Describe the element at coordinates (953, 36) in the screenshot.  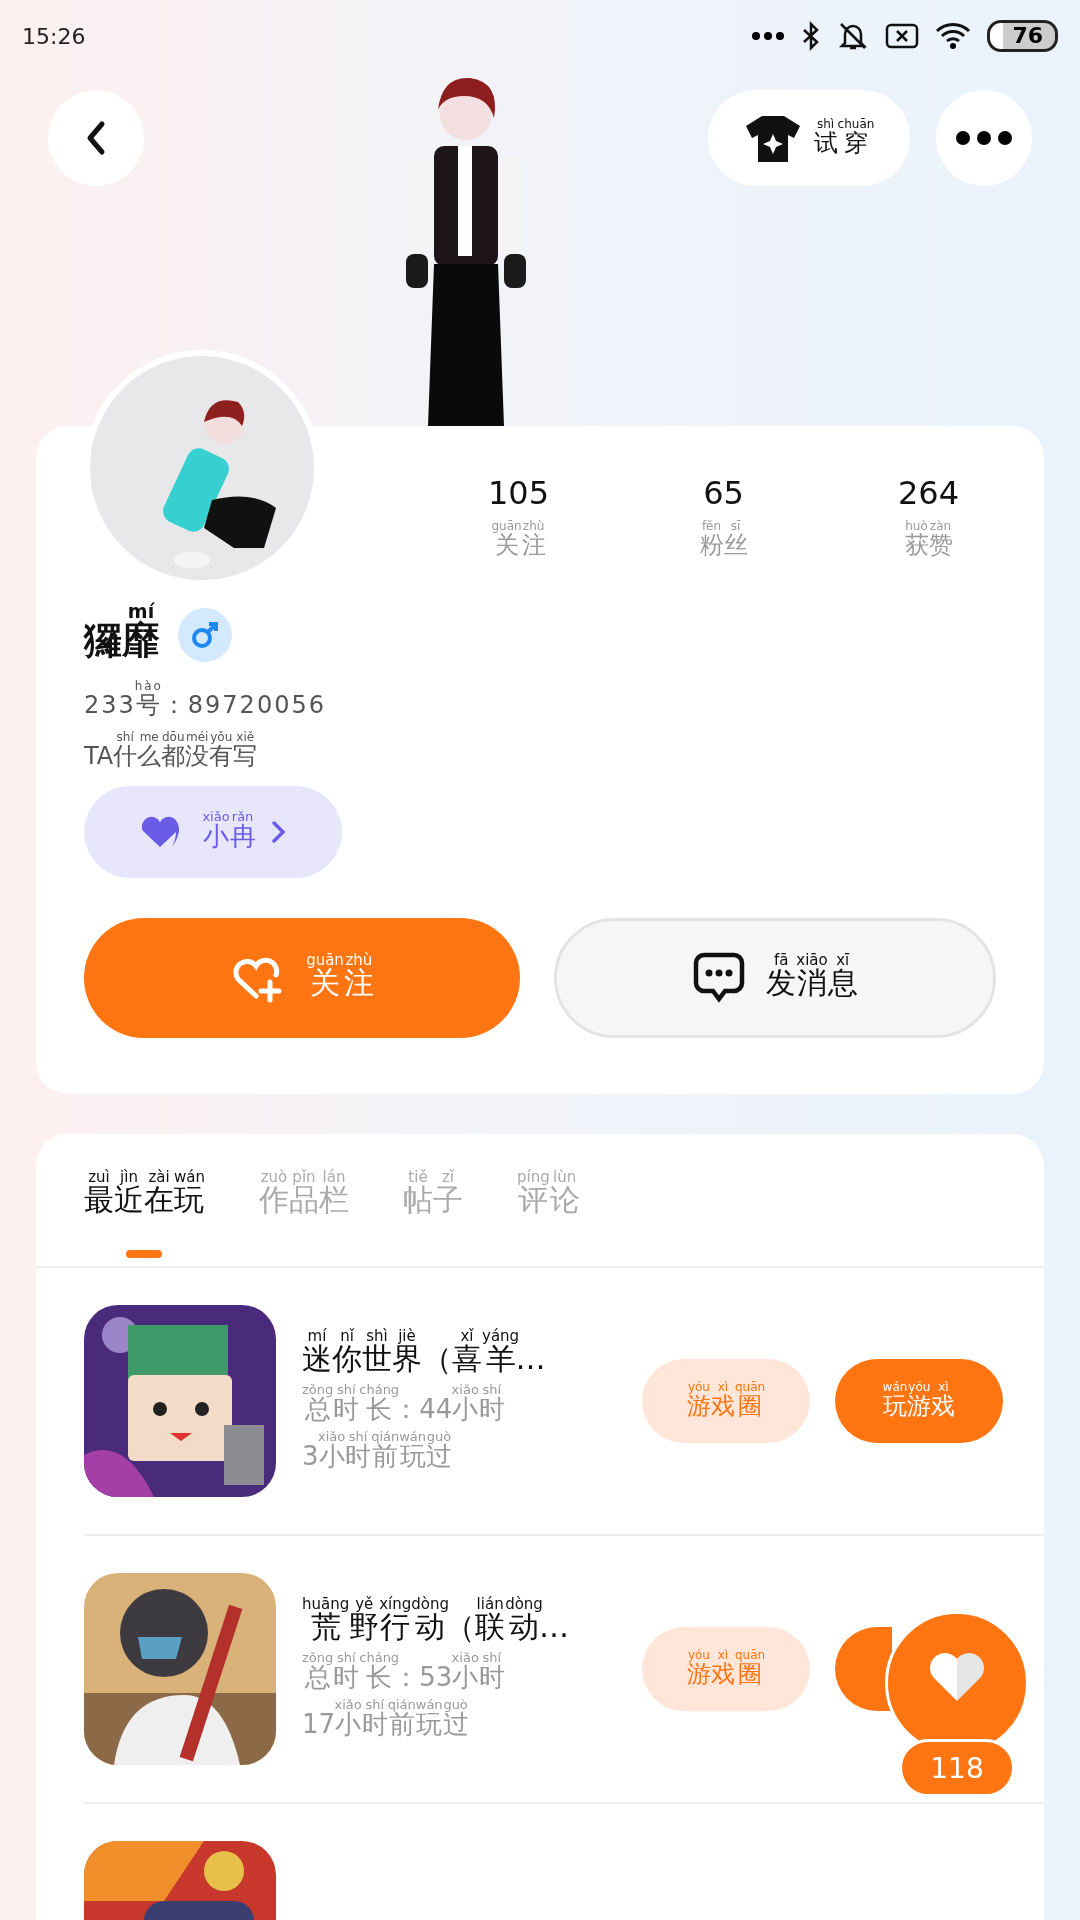
I see `wifi-icon` at that location.